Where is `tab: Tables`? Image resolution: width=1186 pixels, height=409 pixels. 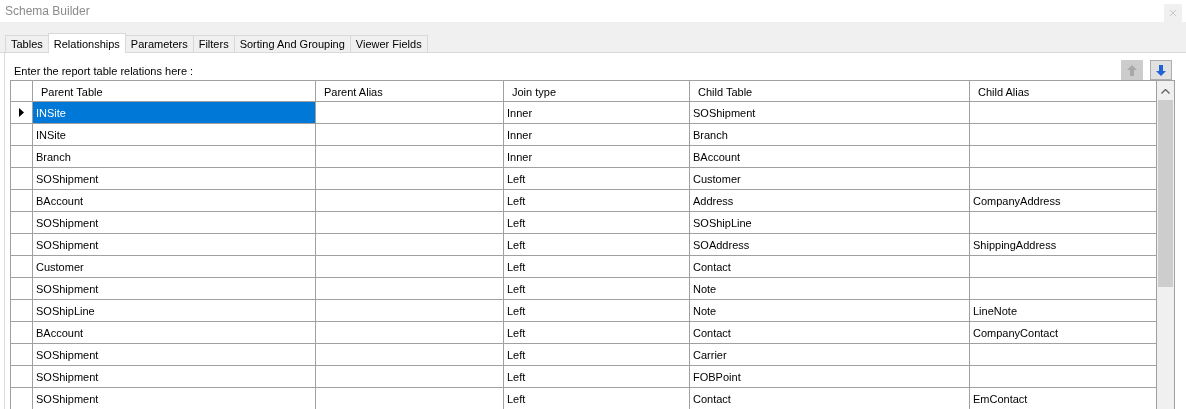 tab: Tables is located at coordinates (27, 43).